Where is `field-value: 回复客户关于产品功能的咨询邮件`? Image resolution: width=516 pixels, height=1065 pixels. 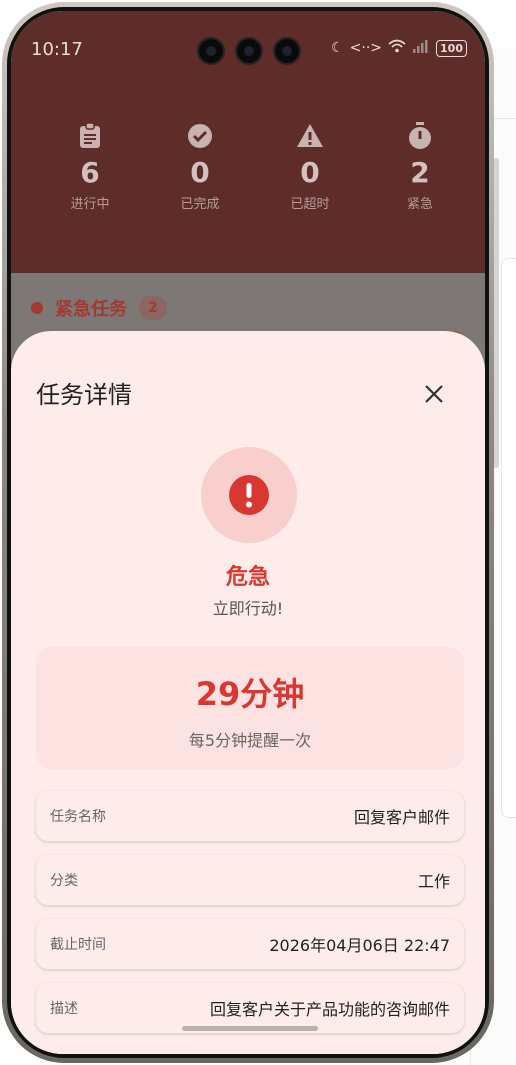 field-value: 回复客户关于产品功能的咨询邮件 is located at coordinates (329, 1009).